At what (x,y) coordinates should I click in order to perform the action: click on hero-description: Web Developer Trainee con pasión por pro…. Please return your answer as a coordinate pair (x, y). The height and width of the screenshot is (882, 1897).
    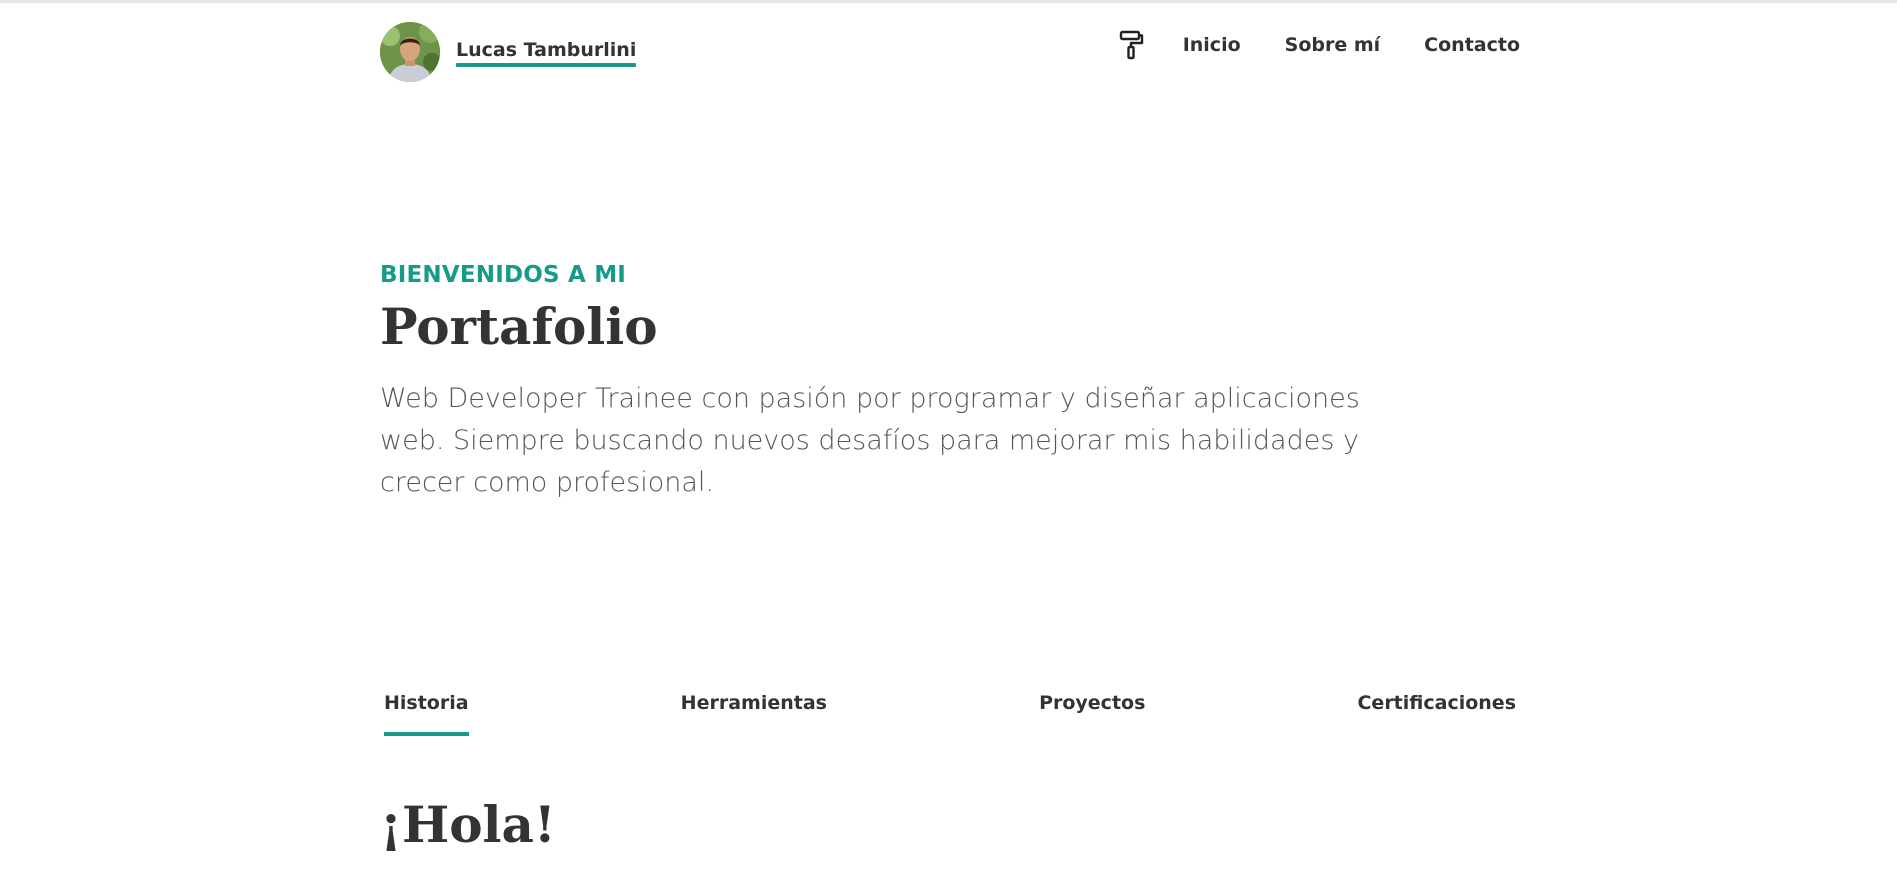
    Looking at the image, I should click on (870, 440).